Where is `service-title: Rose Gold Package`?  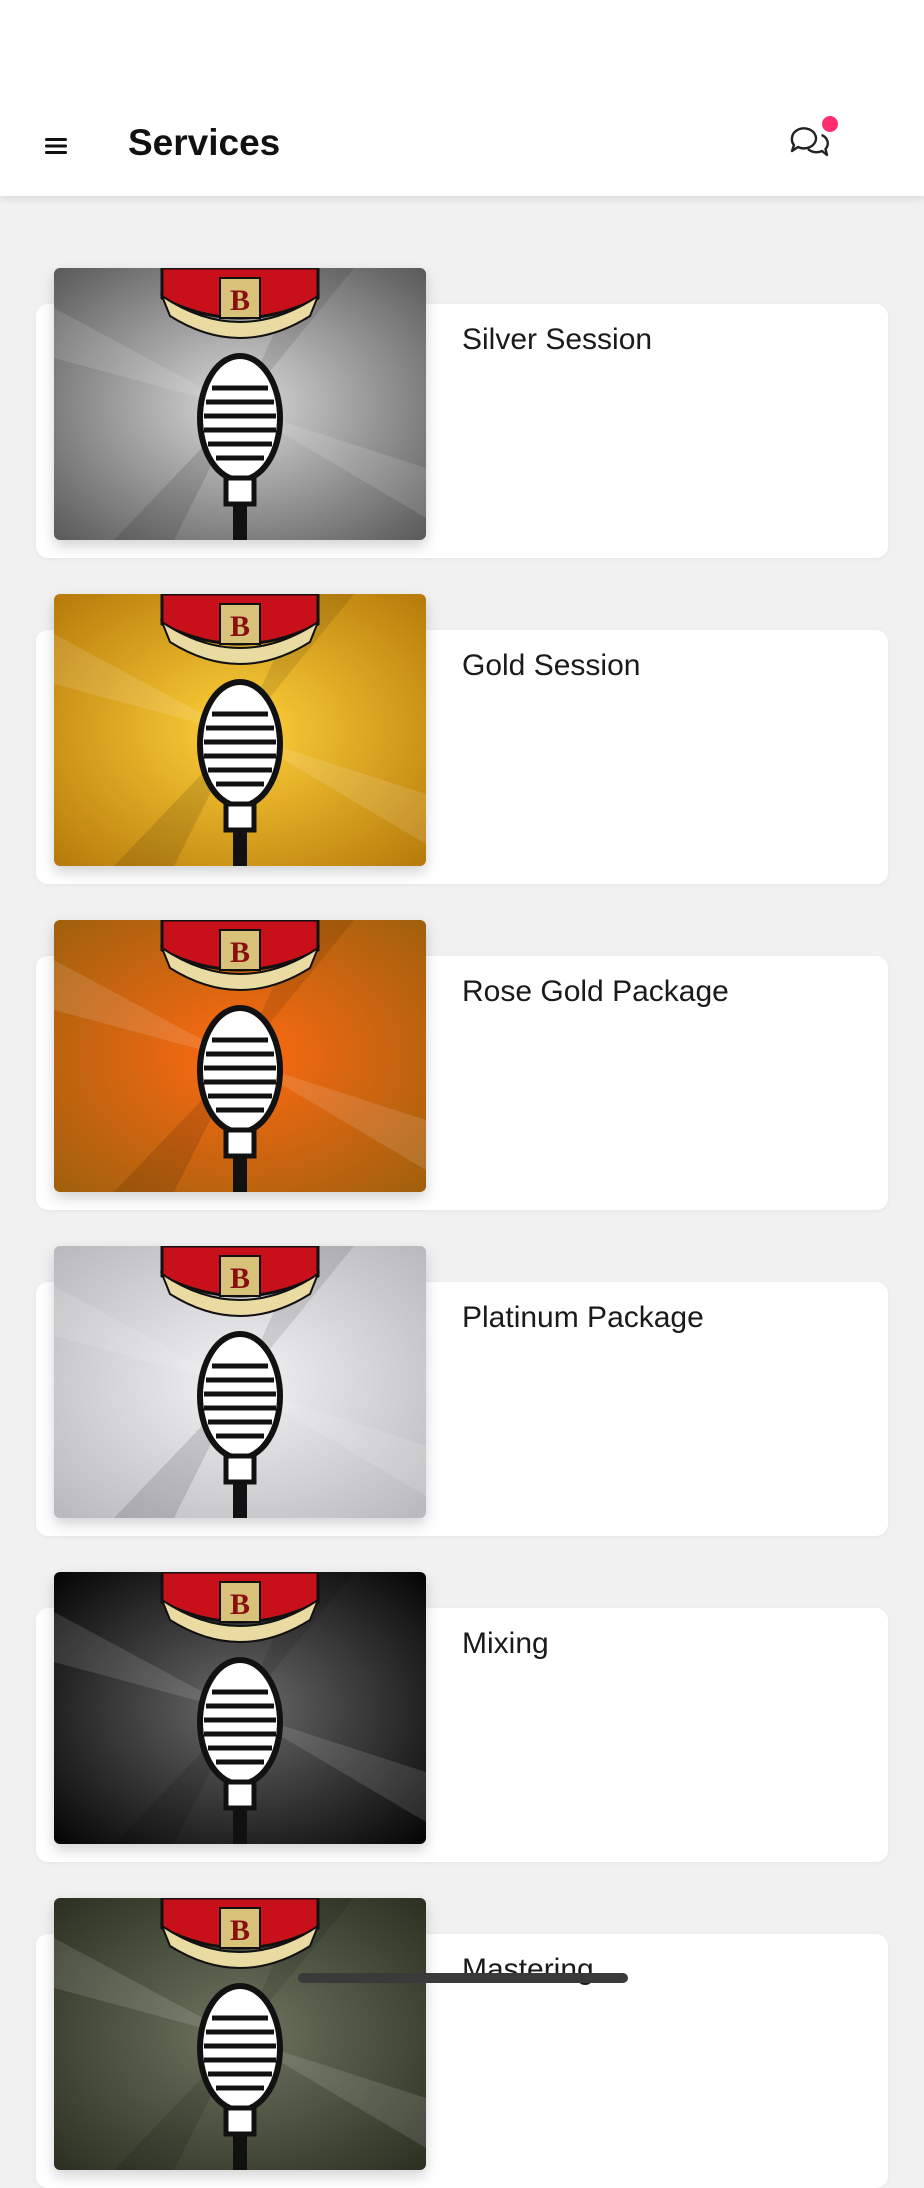
service-title: Rose Gold Package is located at coordinates (595, 991).